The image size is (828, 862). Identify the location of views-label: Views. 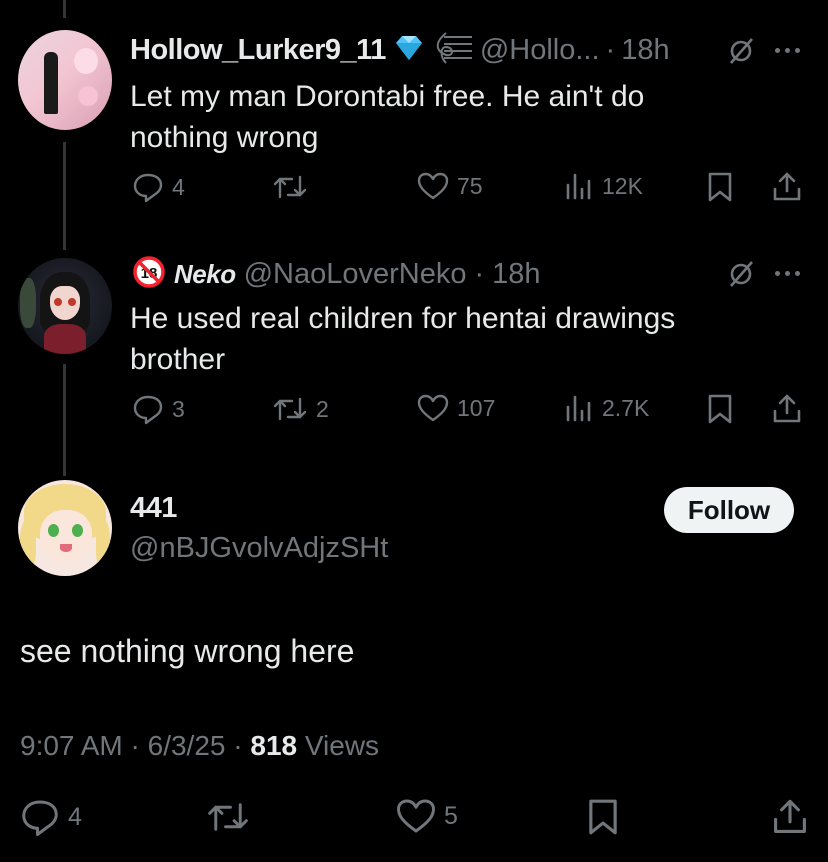
(342, 745).